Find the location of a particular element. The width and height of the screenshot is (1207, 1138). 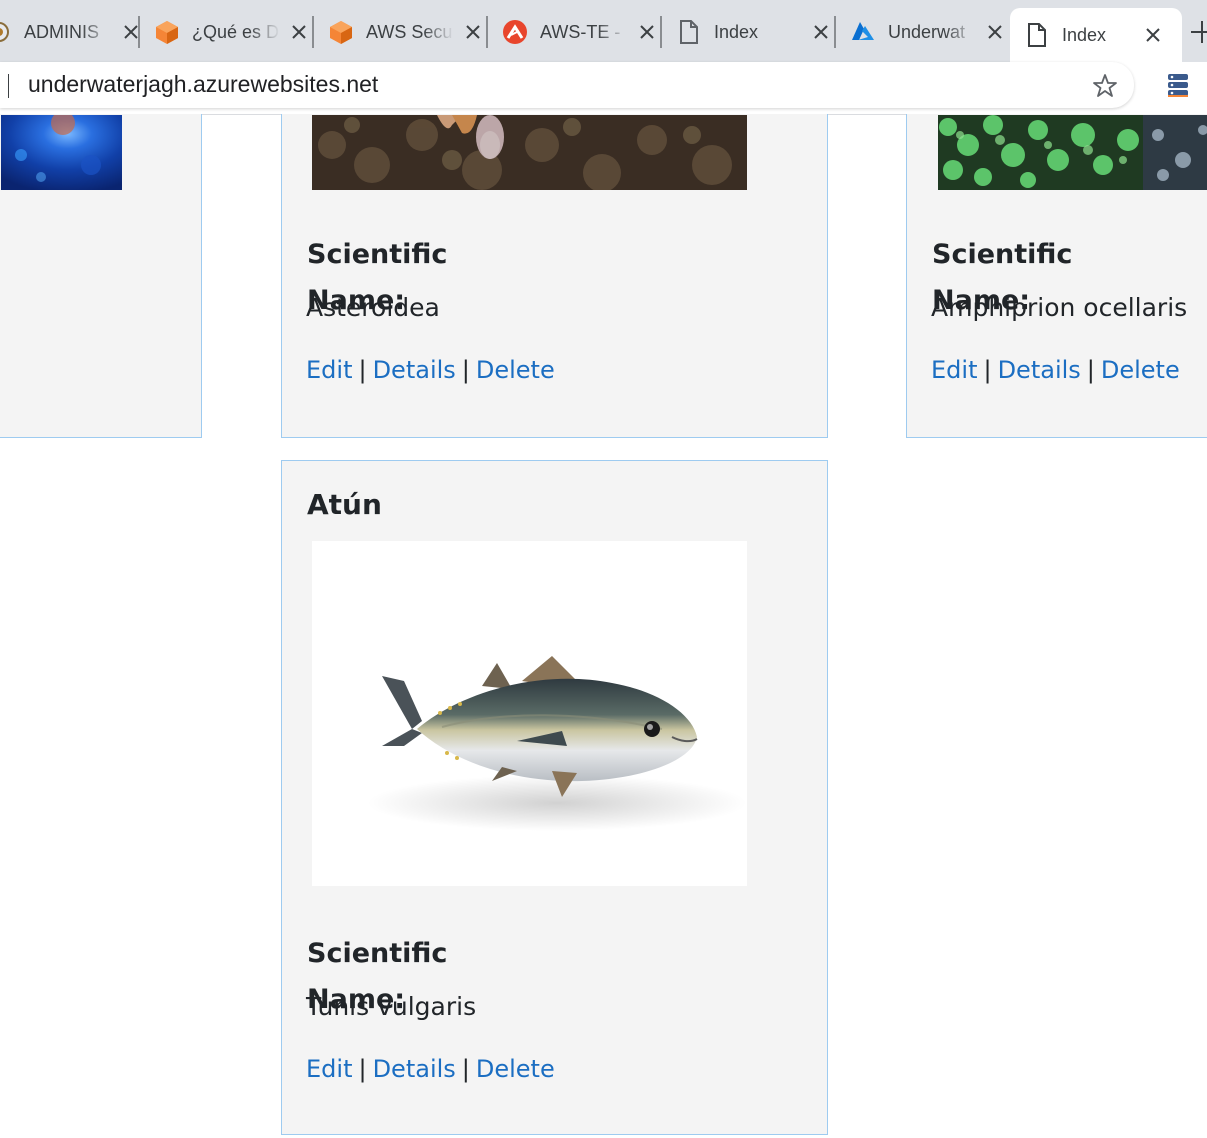

bookmark-star-icon is located at coordinates (1105, 86).